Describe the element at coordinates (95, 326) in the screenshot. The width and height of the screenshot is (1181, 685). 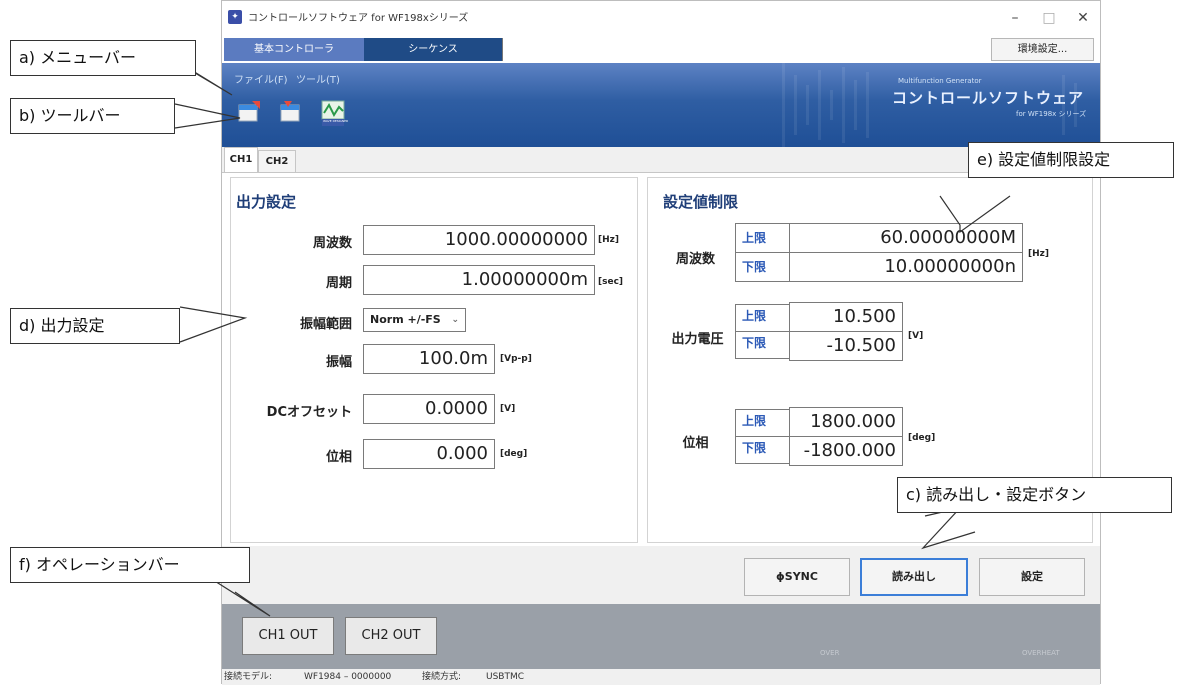
I see `callout-output-settings: d) 出力設定` at that location.